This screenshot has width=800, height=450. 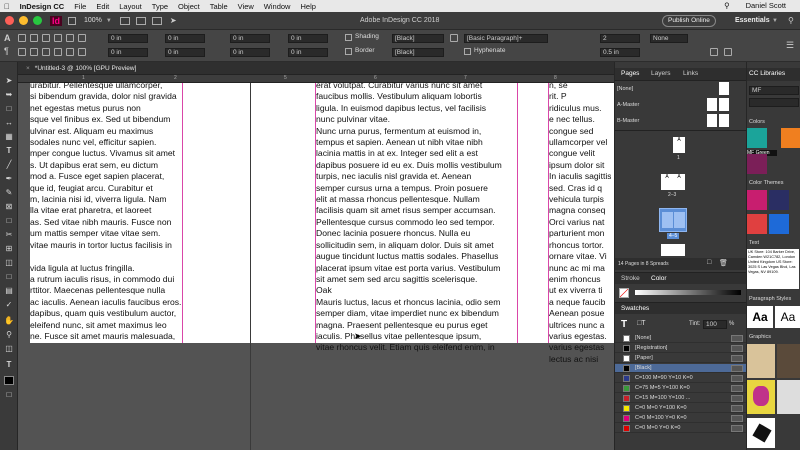 What do you see at coordinates (58, 38) in the screenshot?
I see `align-left-justify-icon` at bounding box center [58, 38].